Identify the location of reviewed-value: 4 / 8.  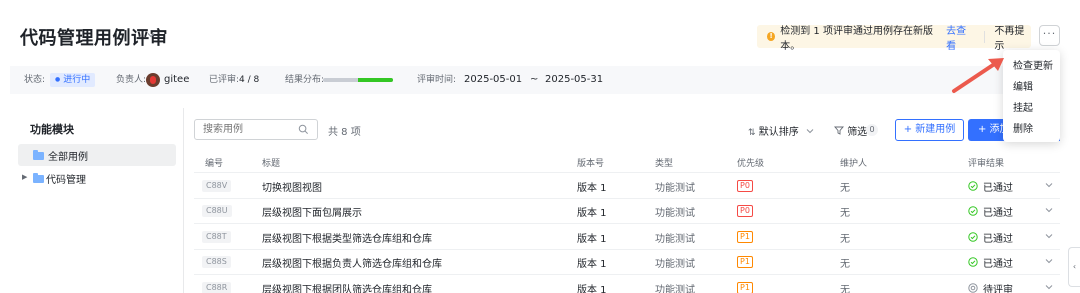
(249, 80).